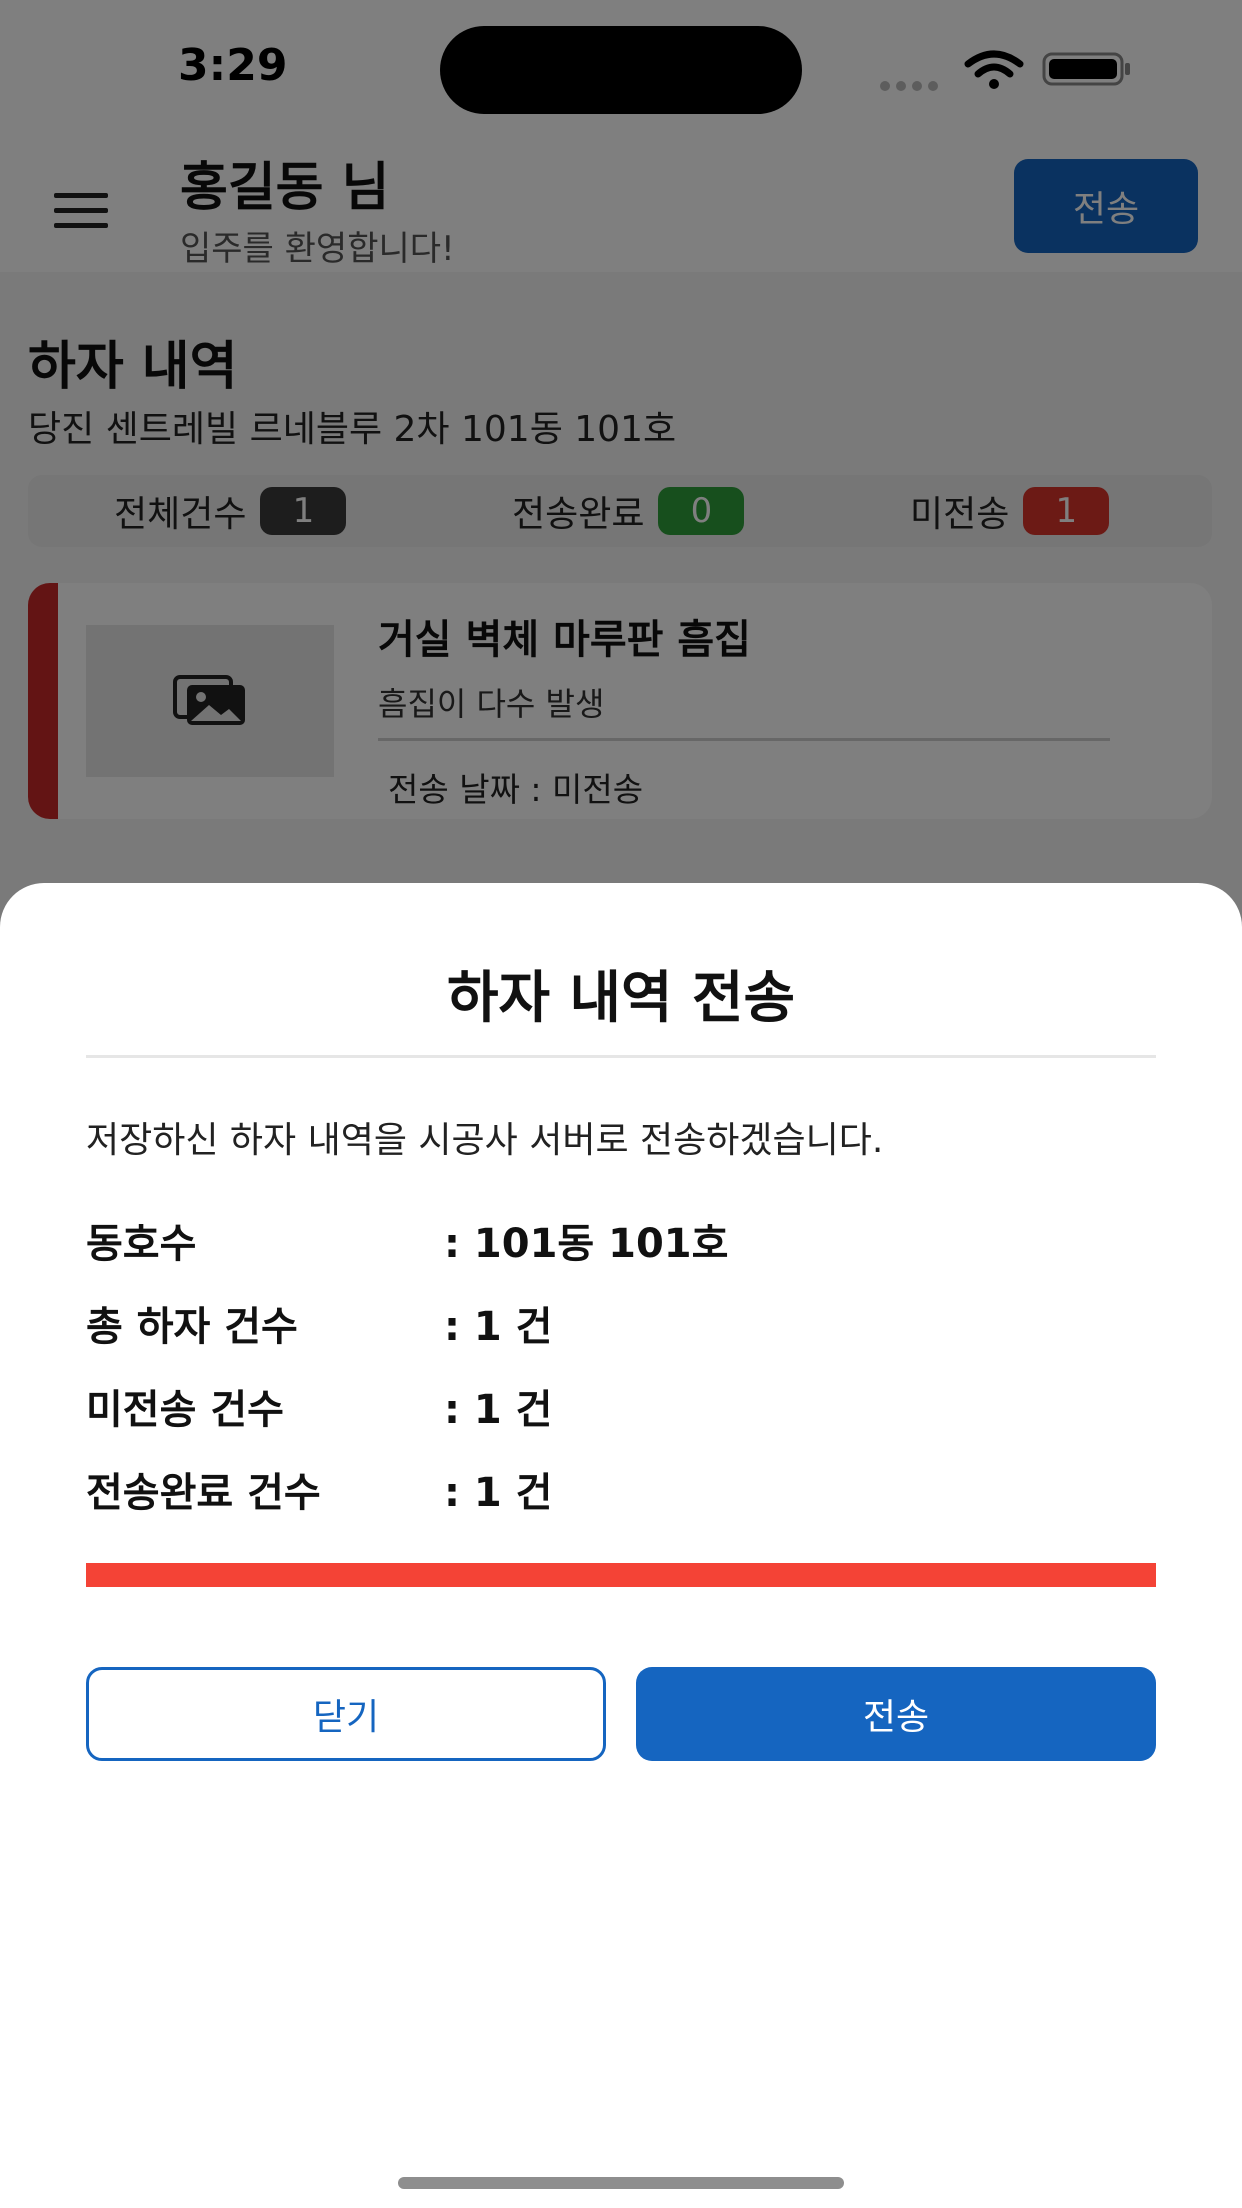 This screenshot has height=2208, width=1242. I want to click on close-button: 닫기, so click(346, 1714).